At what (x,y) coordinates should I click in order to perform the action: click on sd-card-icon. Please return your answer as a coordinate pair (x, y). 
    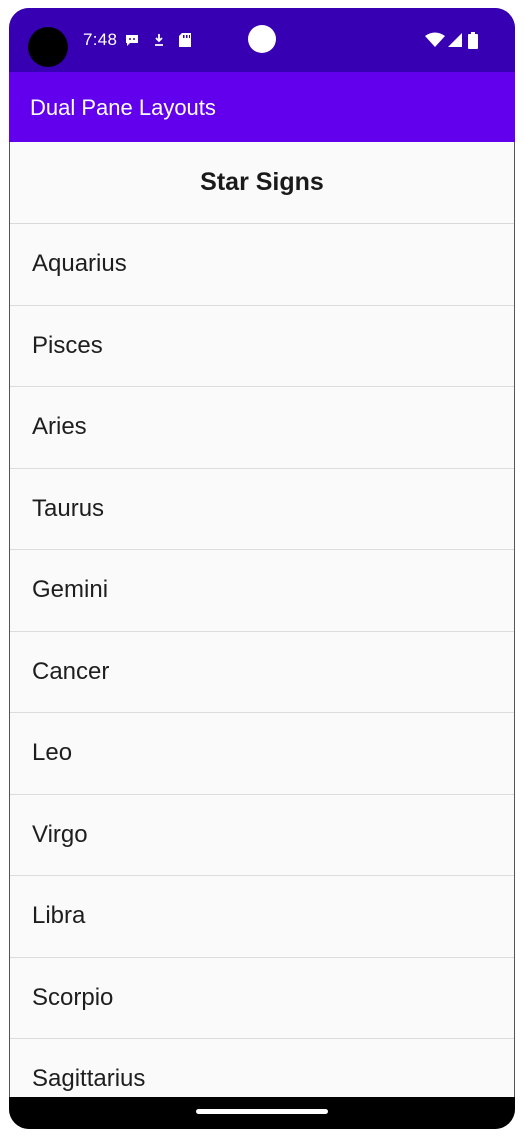
    Looking at the image, I should click on (185, 40).